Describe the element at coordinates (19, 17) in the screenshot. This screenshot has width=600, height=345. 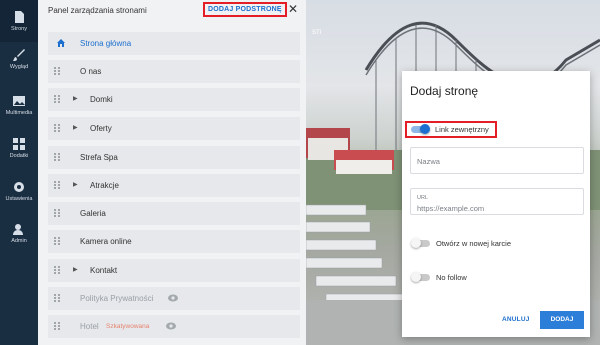
I see `file-icon` at that location.